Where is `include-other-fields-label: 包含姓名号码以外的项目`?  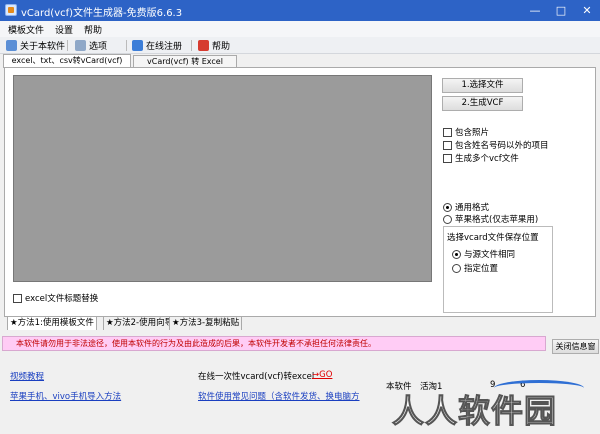 include-other-fields-label: 包含姓名号码以外的项目 is located at coordinates (502, 146).